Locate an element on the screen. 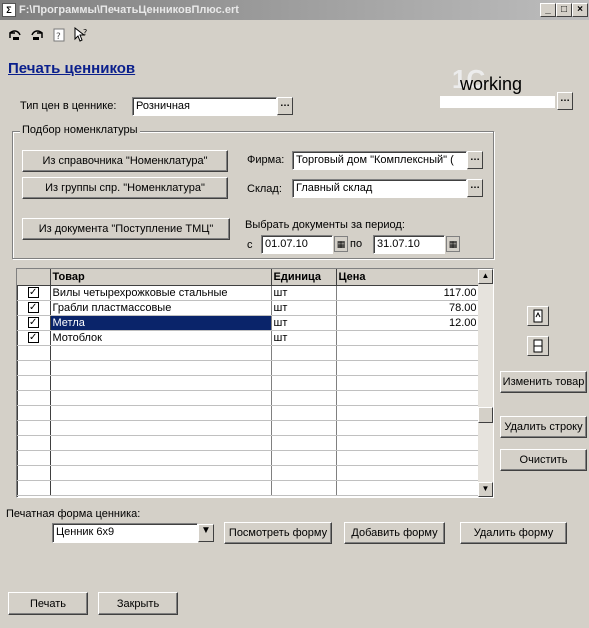  product-cell: Грабли пластмассовые is located at coordinates (161, 308).